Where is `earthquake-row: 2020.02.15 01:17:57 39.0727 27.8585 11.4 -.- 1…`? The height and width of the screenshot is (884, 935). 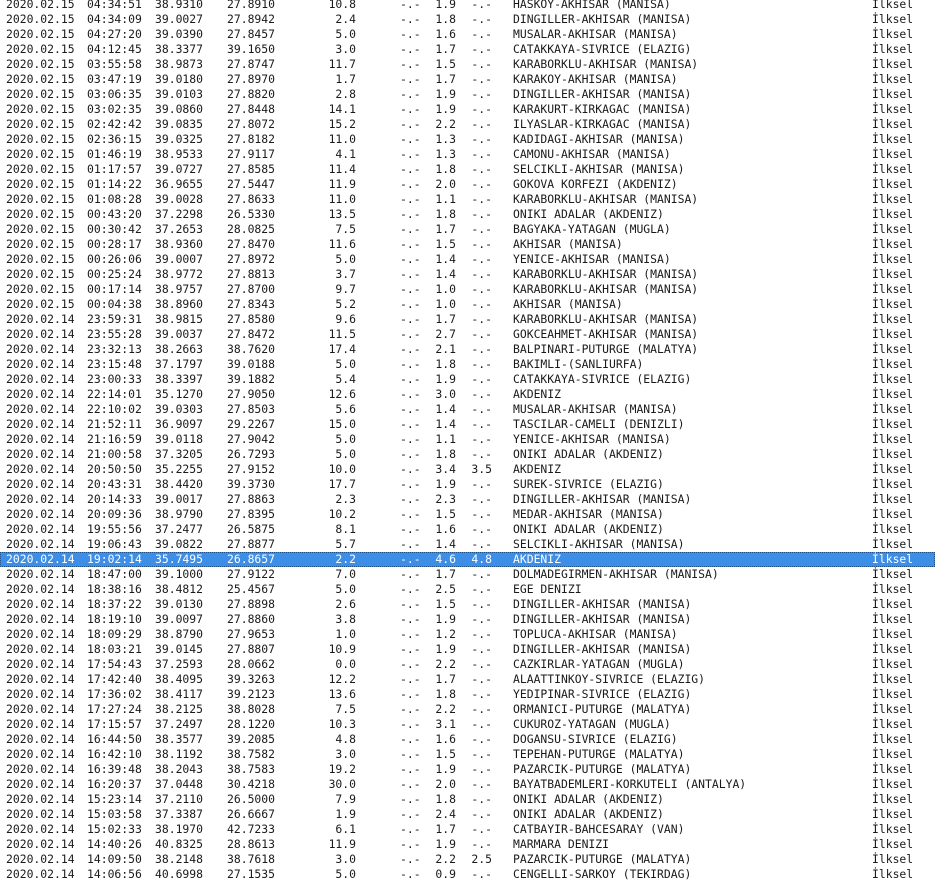
earthquake-row: 2020.02.15 01:17:57 39.0727 27.8585 11.4 -.- 1… is located at coordinates (467, 169).